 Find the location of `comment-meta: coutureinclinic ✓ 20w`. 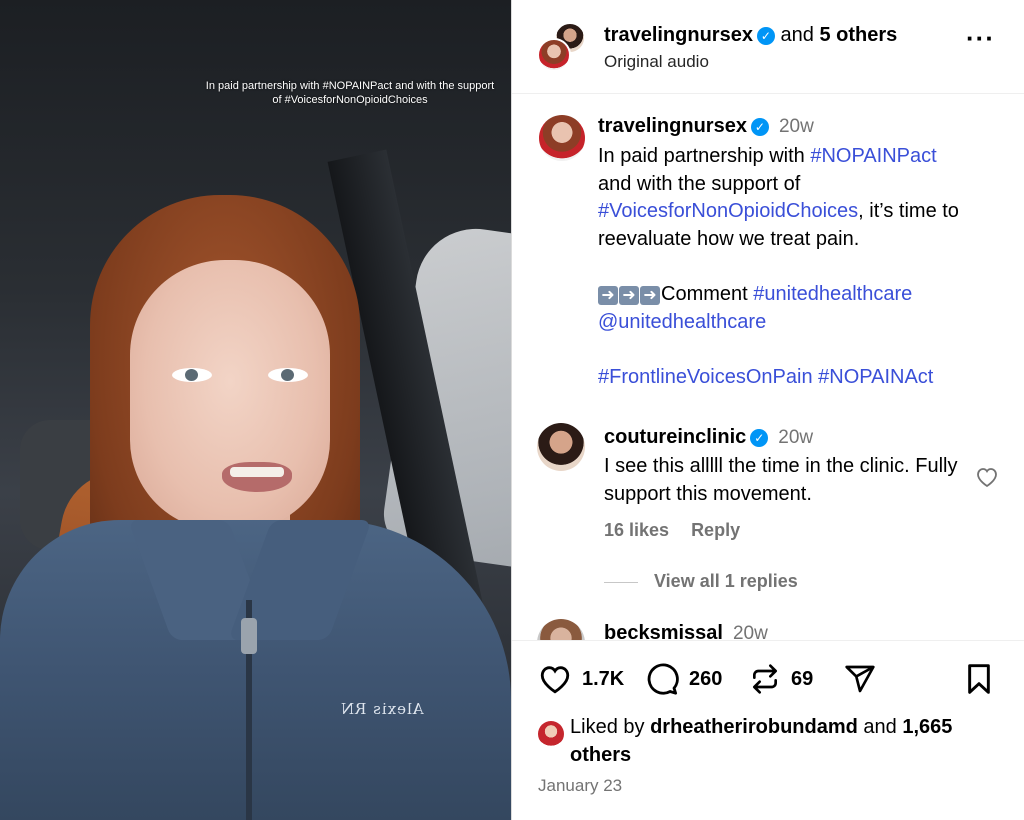

comment-meta: coutureinclinic ✓ 20w is located at coordinates (708, 437).